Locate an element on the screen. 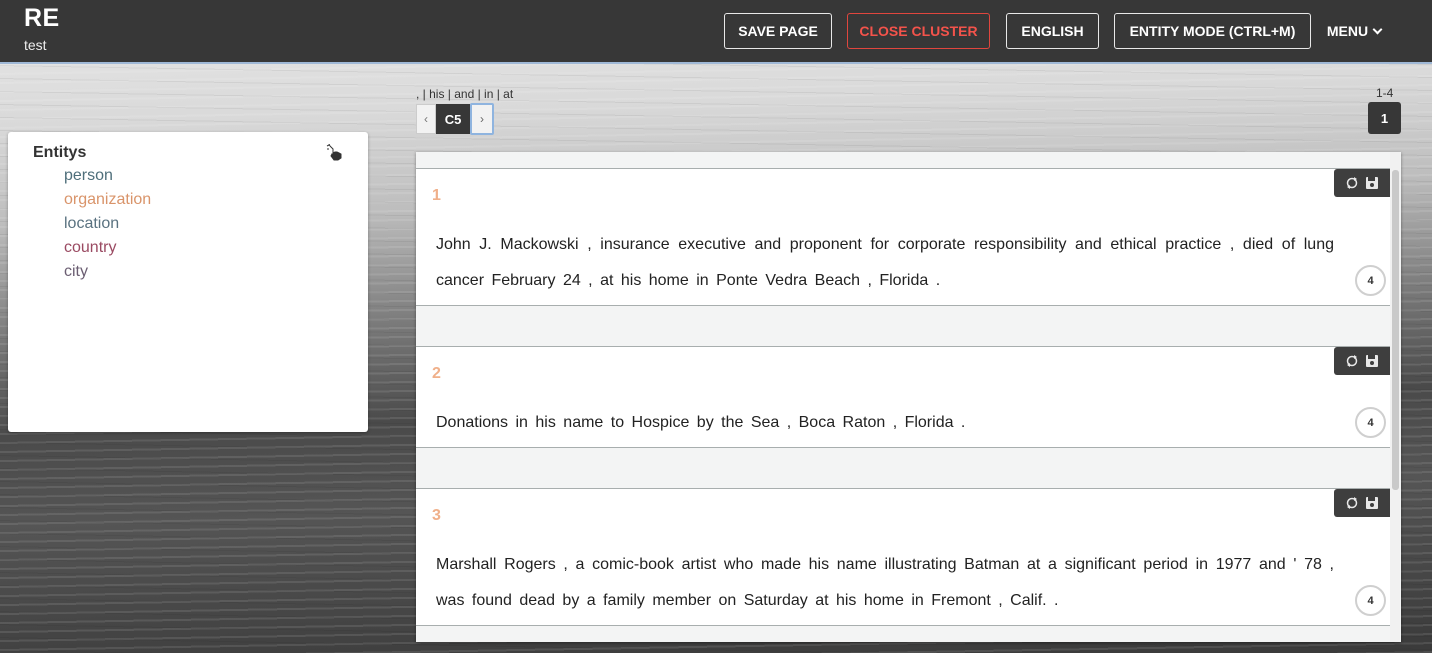  page-range-label: 1-4 is located at coordinates (1385, 93).